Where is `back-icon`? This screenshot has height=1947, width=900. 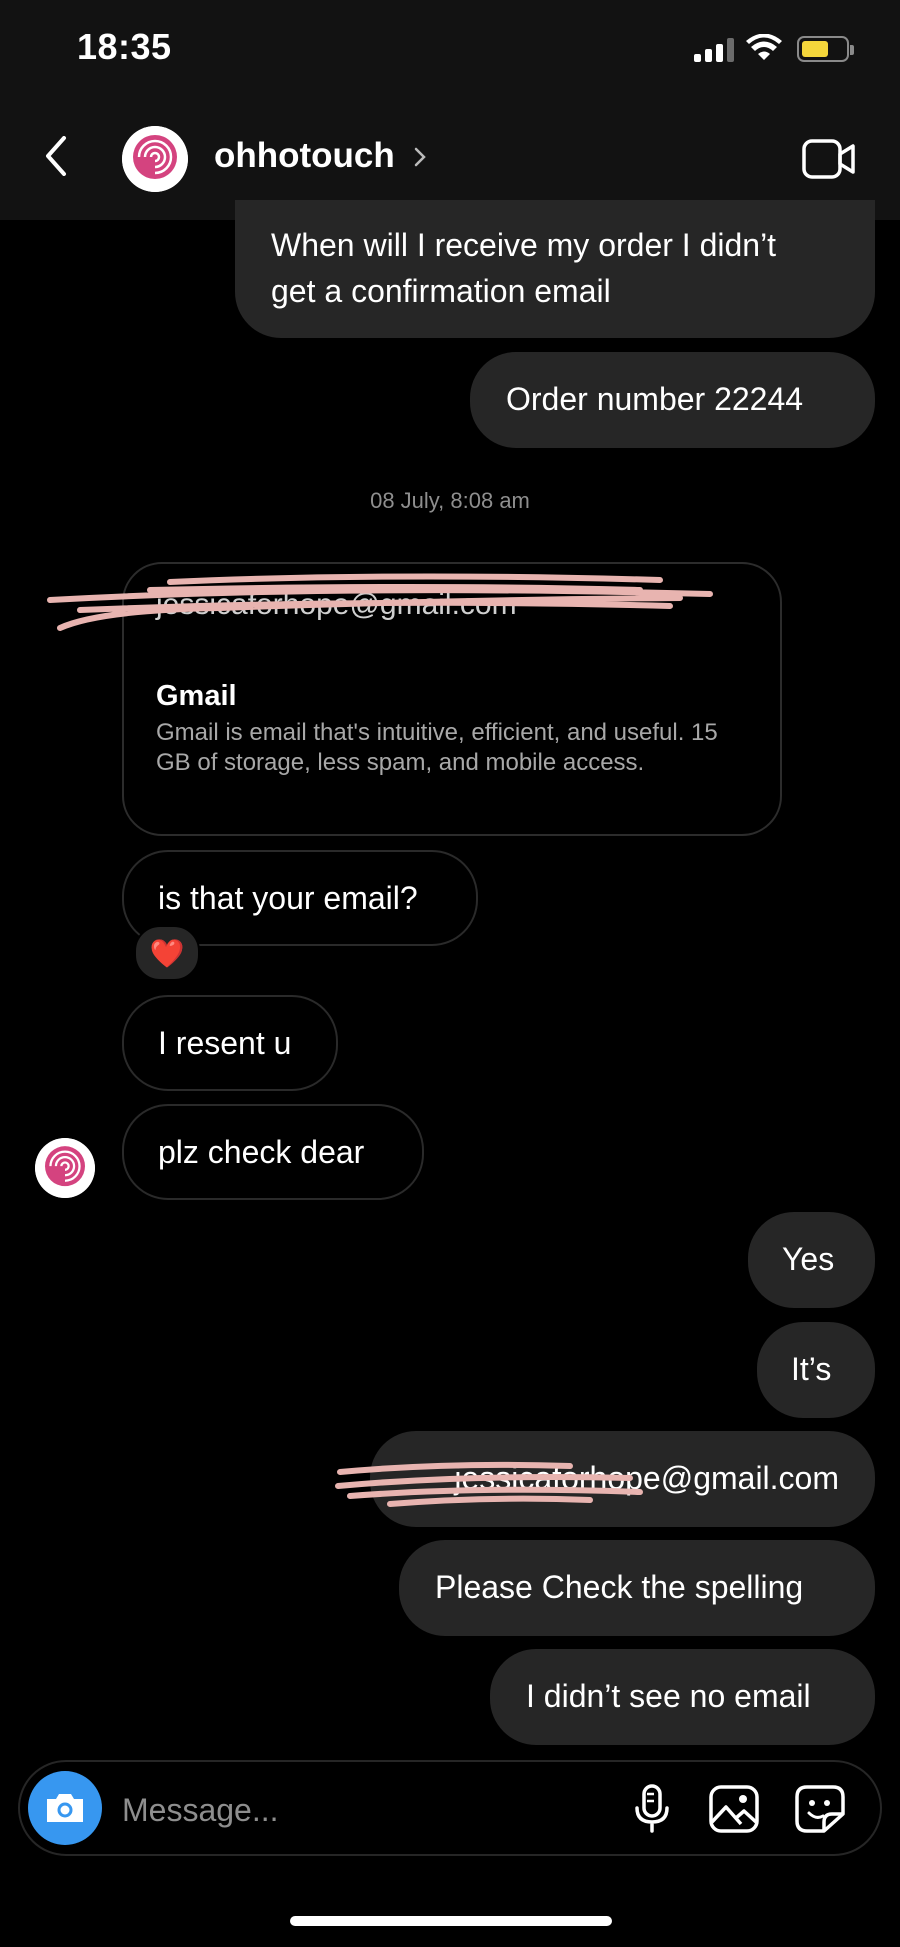
back-icon is located at coordinates (56, 158).